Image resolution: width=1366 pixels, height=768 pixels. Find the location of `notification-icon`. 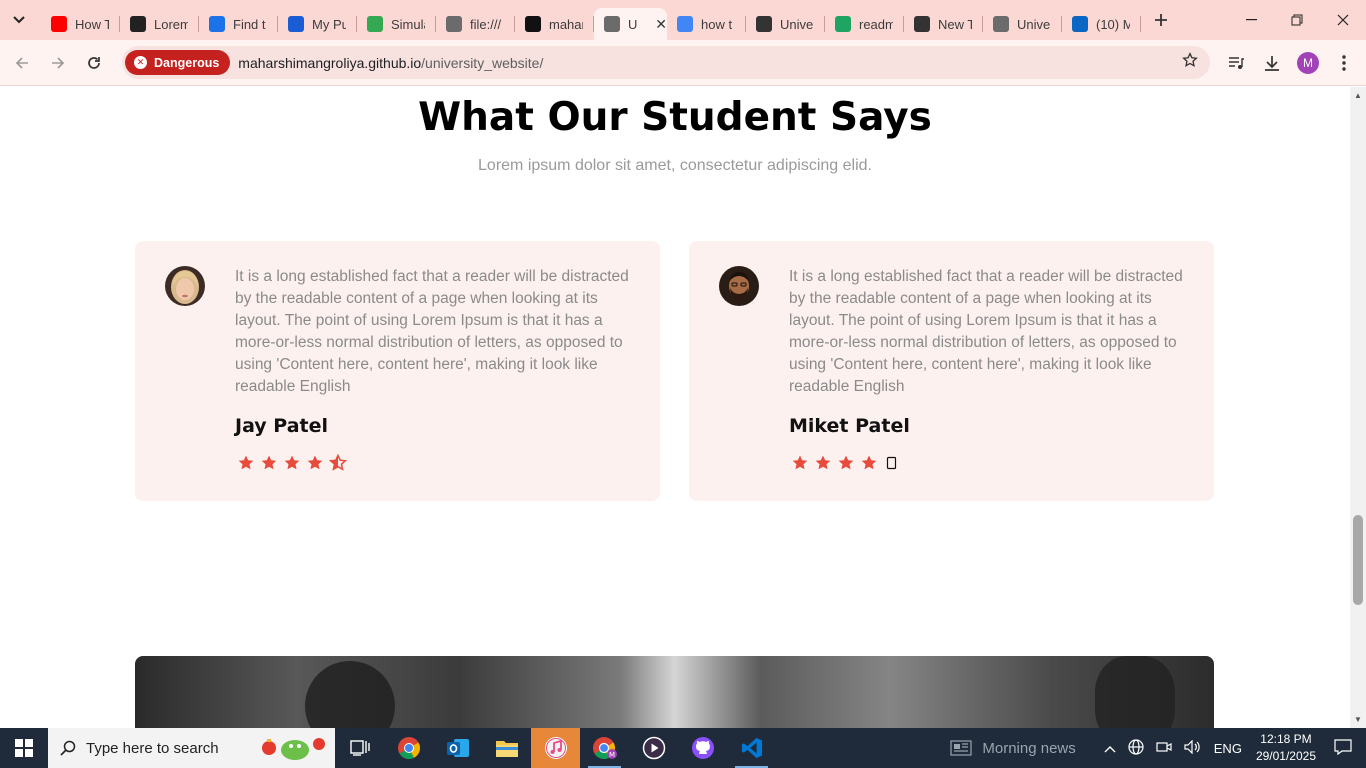

notification-icon is located at coordinates (1343, 748).